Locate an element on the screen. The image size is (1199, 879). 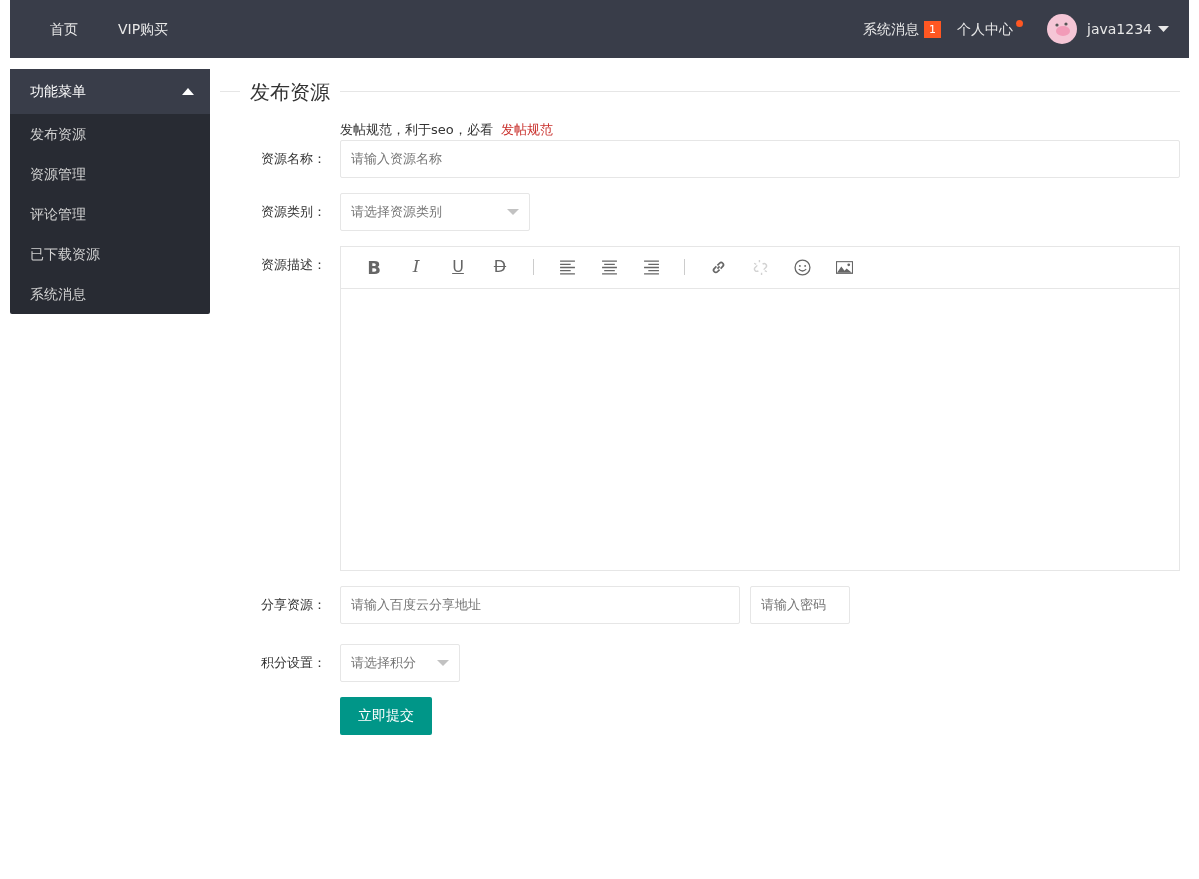
text-input: 请输入百度云分享地址 is located at coordinates (540, 604).